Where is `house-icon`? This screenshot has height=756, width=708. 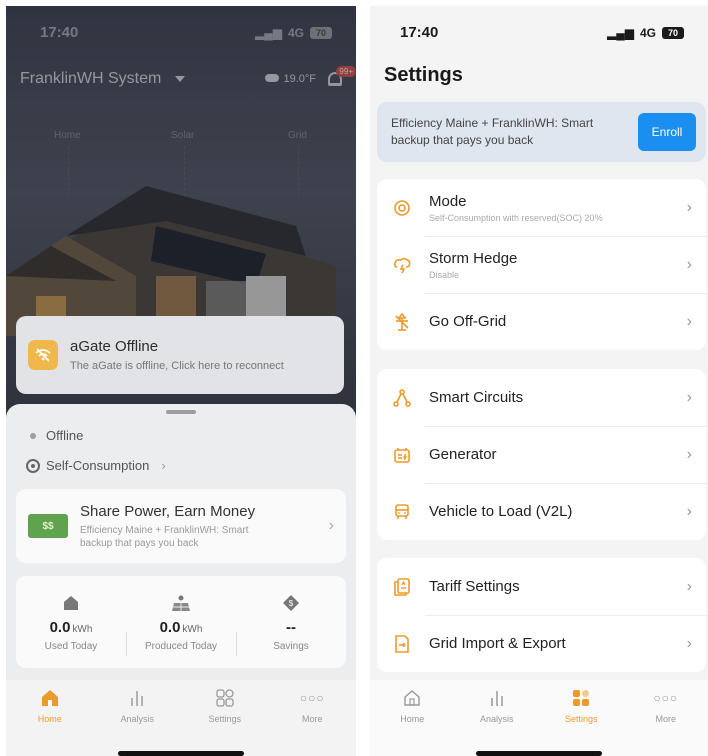
house-icon is located at coordinates (71, 603).